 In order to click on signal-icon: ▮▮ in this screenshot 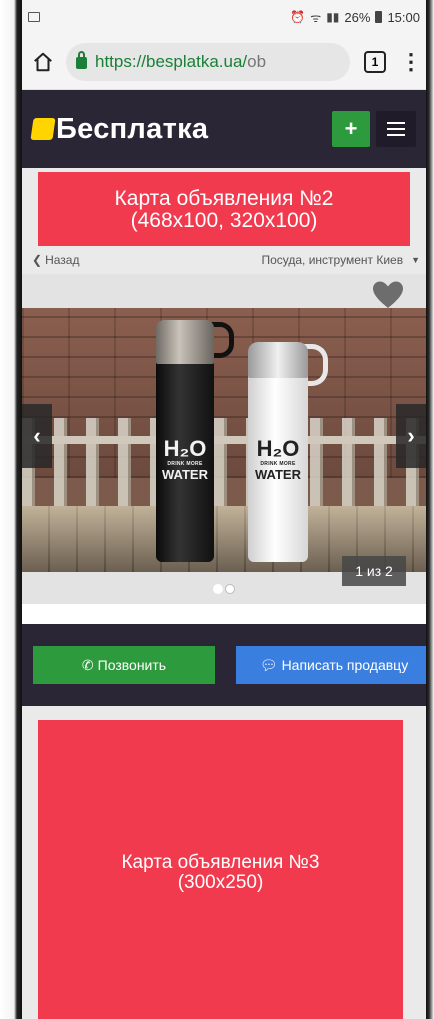, I will do `click(333, 17)`.